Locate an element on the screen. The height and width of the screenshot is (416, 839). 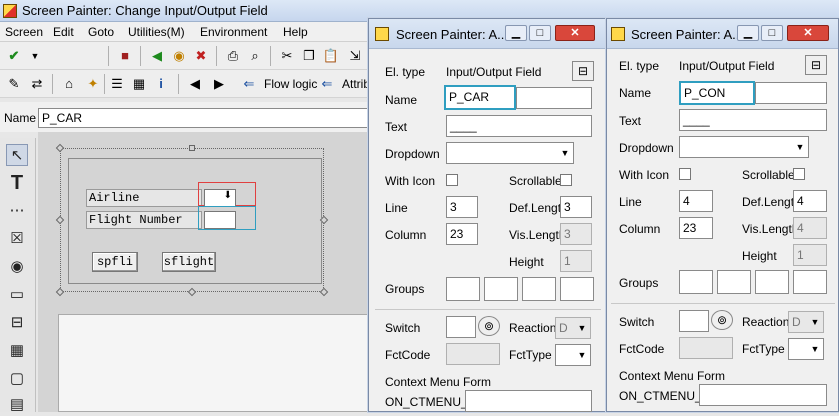
sflight-button: sflight is located at coordinates (189, 262).